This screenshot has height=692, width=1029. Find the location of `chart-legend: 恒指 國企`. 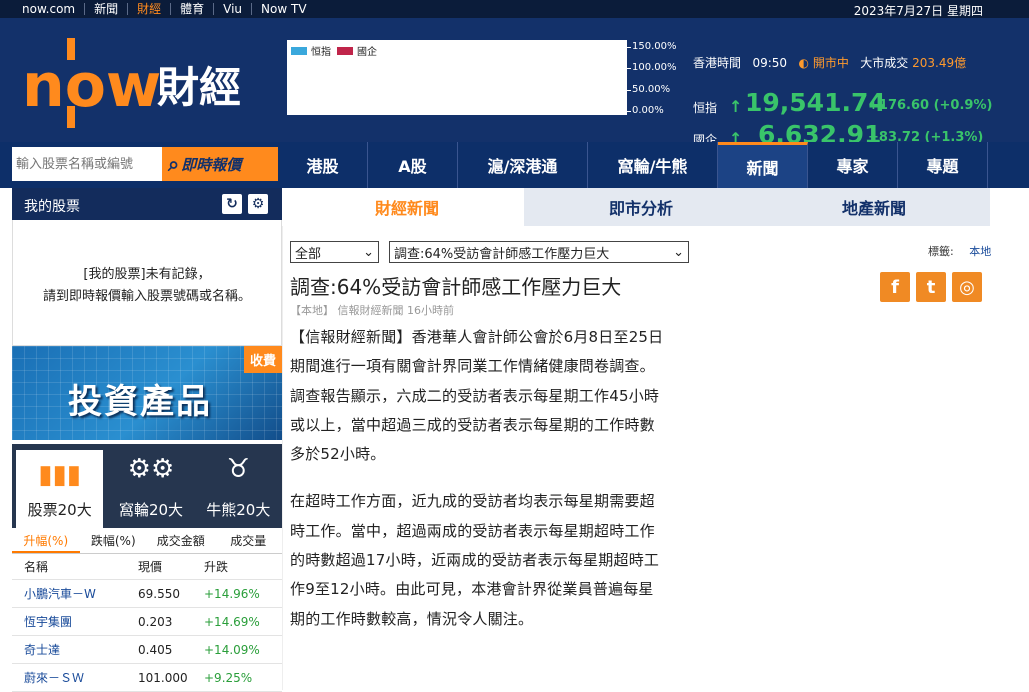

chart-legend: 恒指 國企 is located at coordinates (337, 50).